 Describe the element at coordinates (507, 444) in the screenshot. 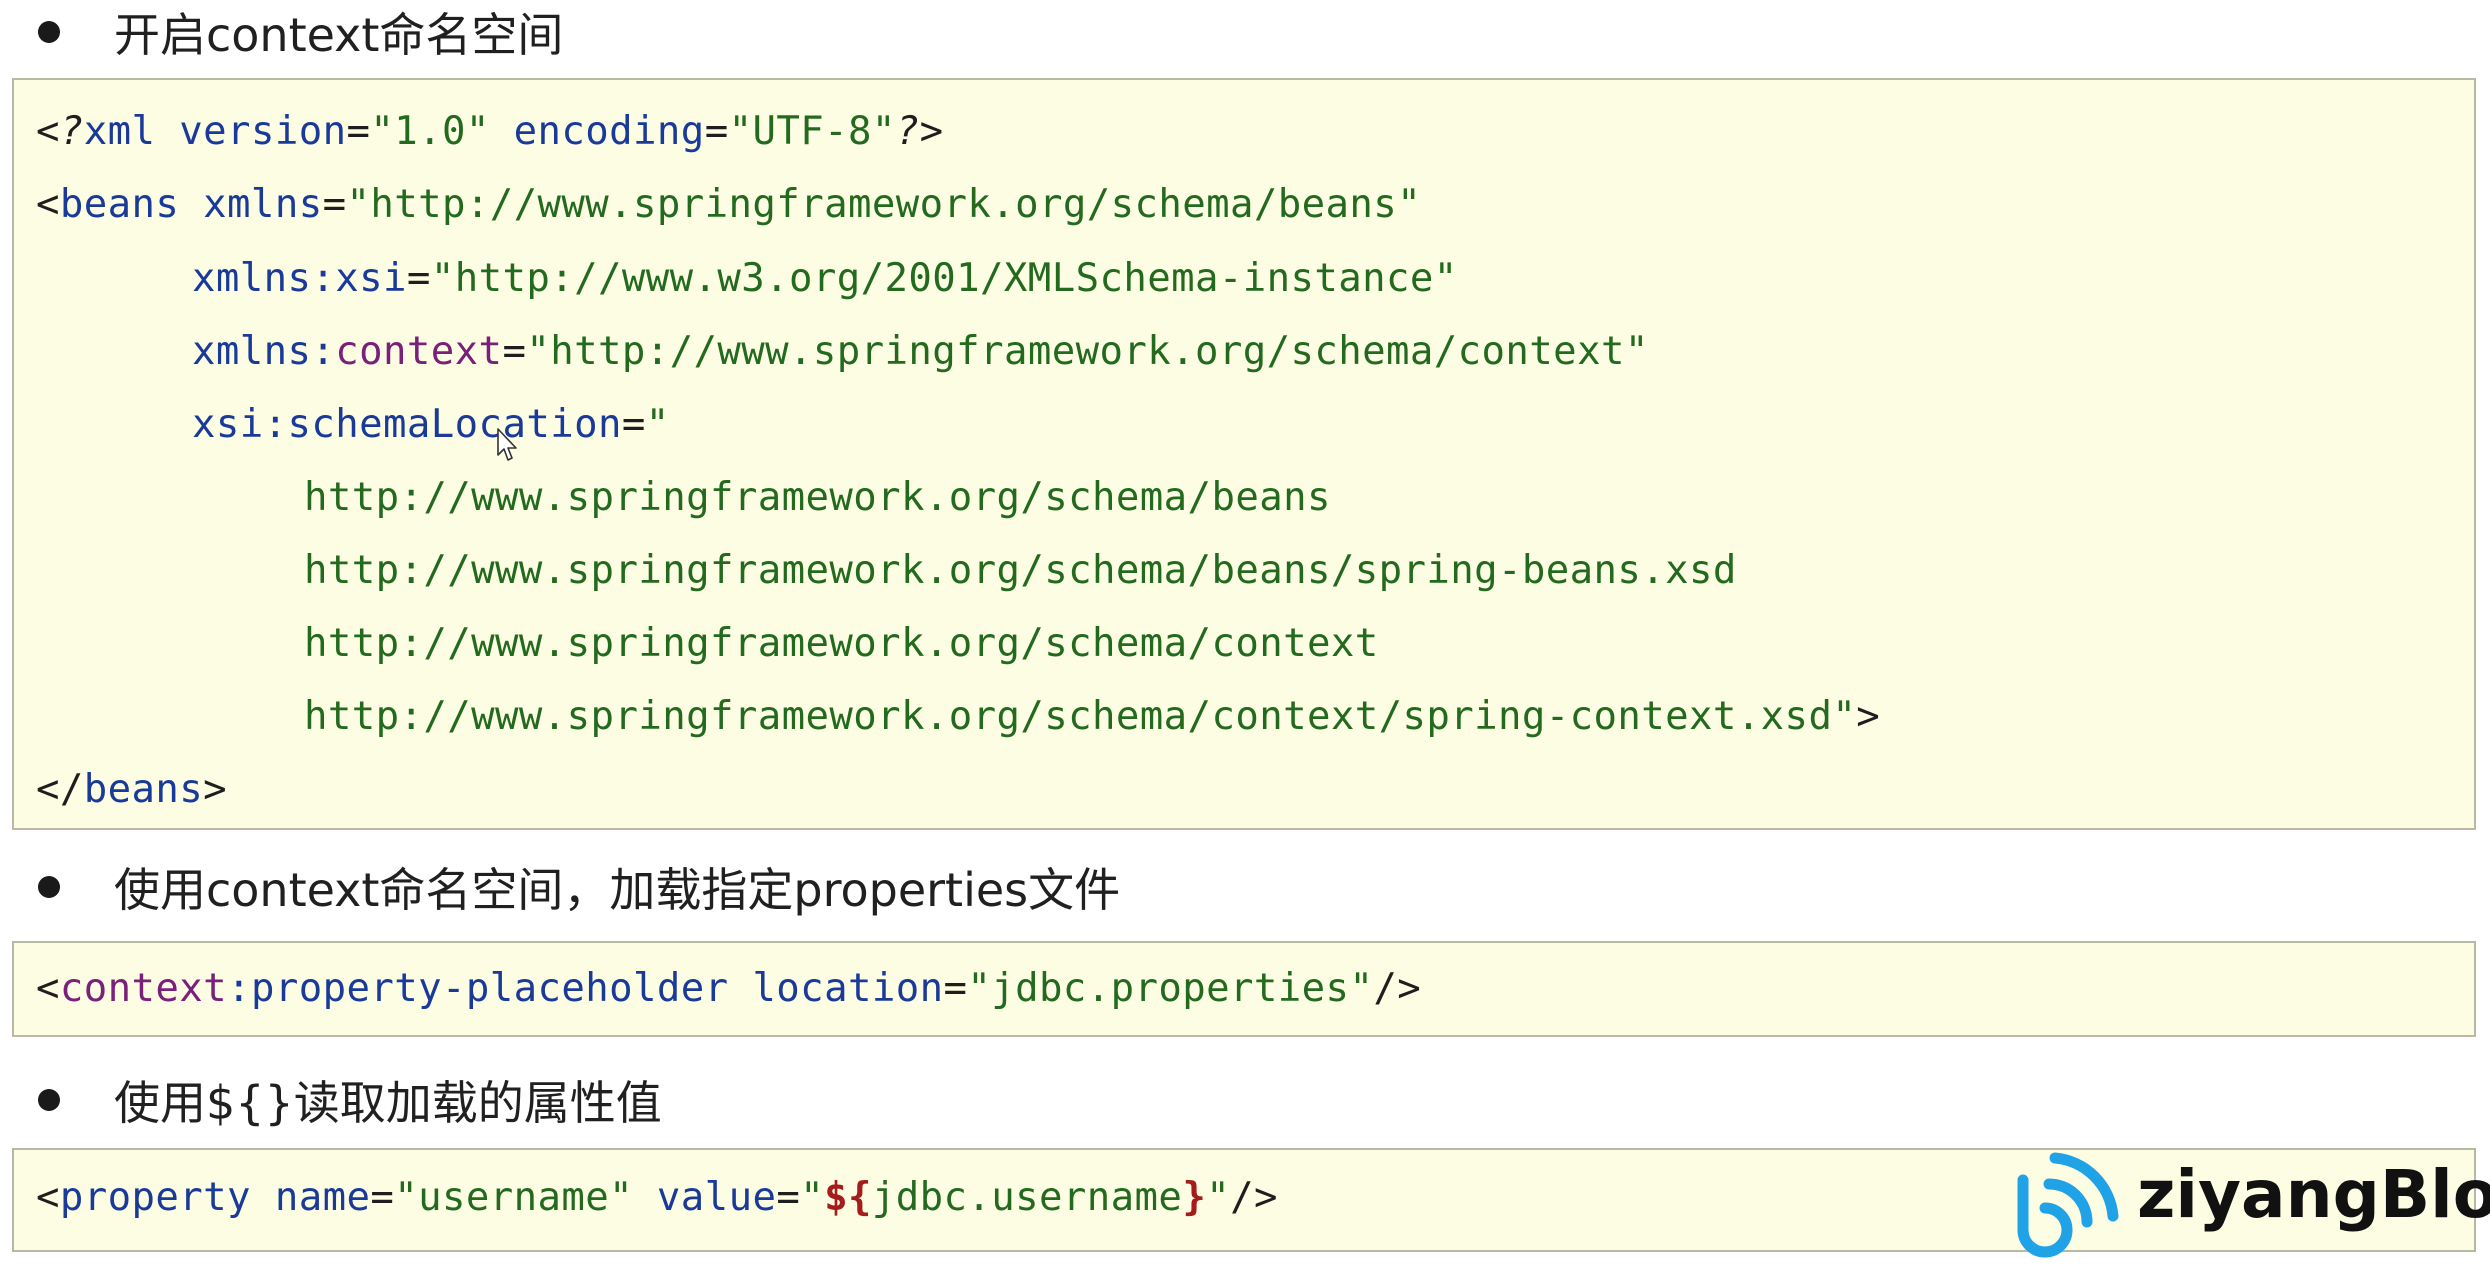

I see `mouse-pointer-icon` at that location.